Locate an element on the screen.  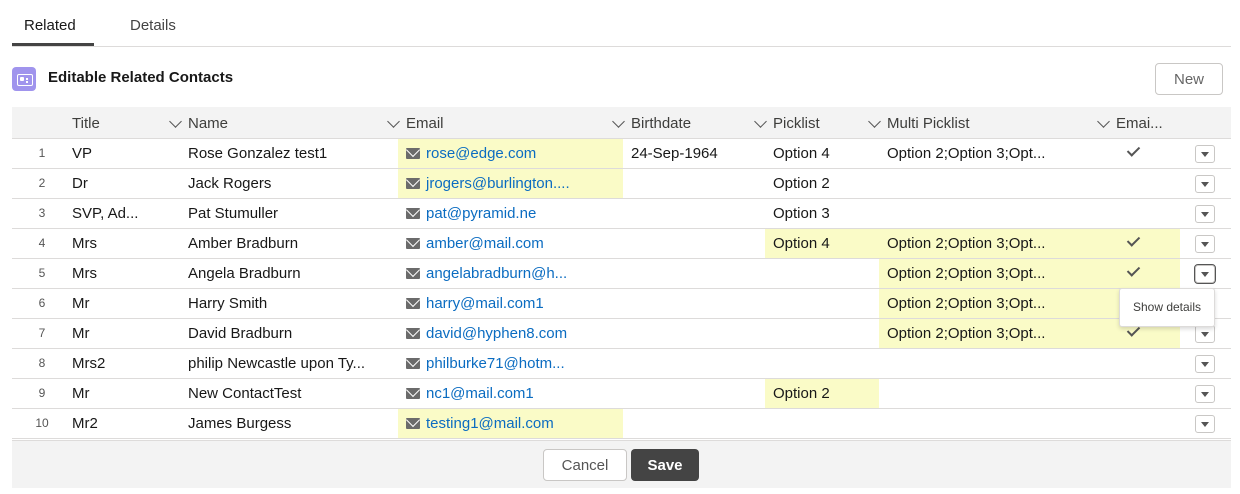
column-header-name: Name is located at coordinates (297, 123).